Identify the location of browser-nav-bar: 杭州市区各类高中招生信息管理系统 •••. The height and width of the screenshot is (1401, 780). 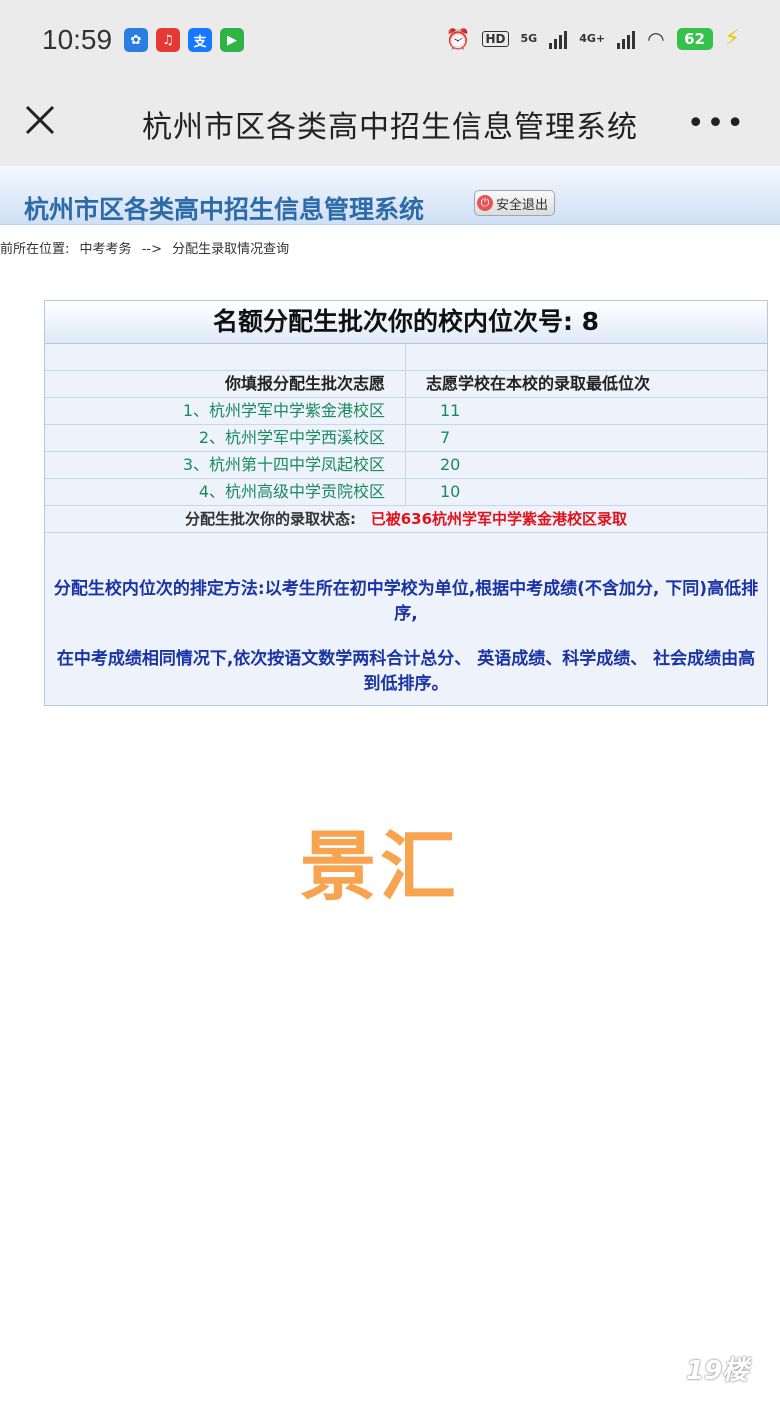
(390, 125).